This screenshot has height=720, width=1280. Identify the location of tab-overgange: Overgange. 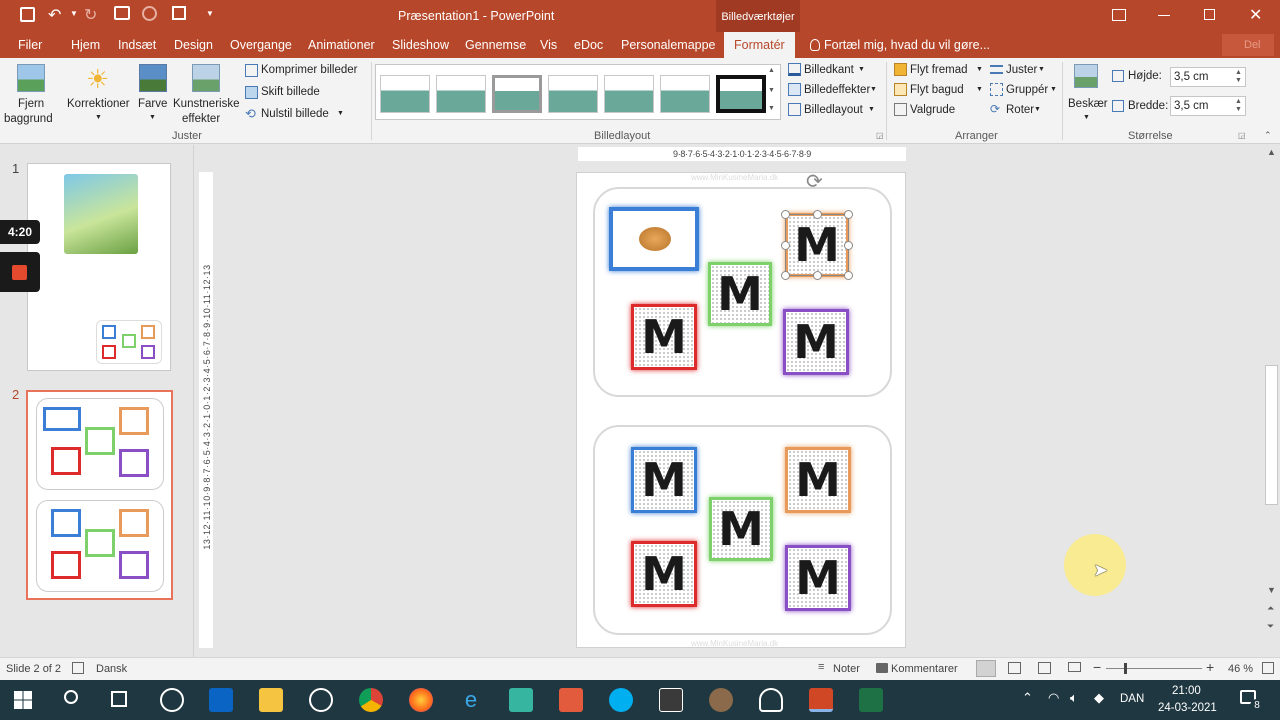
(261, 45).